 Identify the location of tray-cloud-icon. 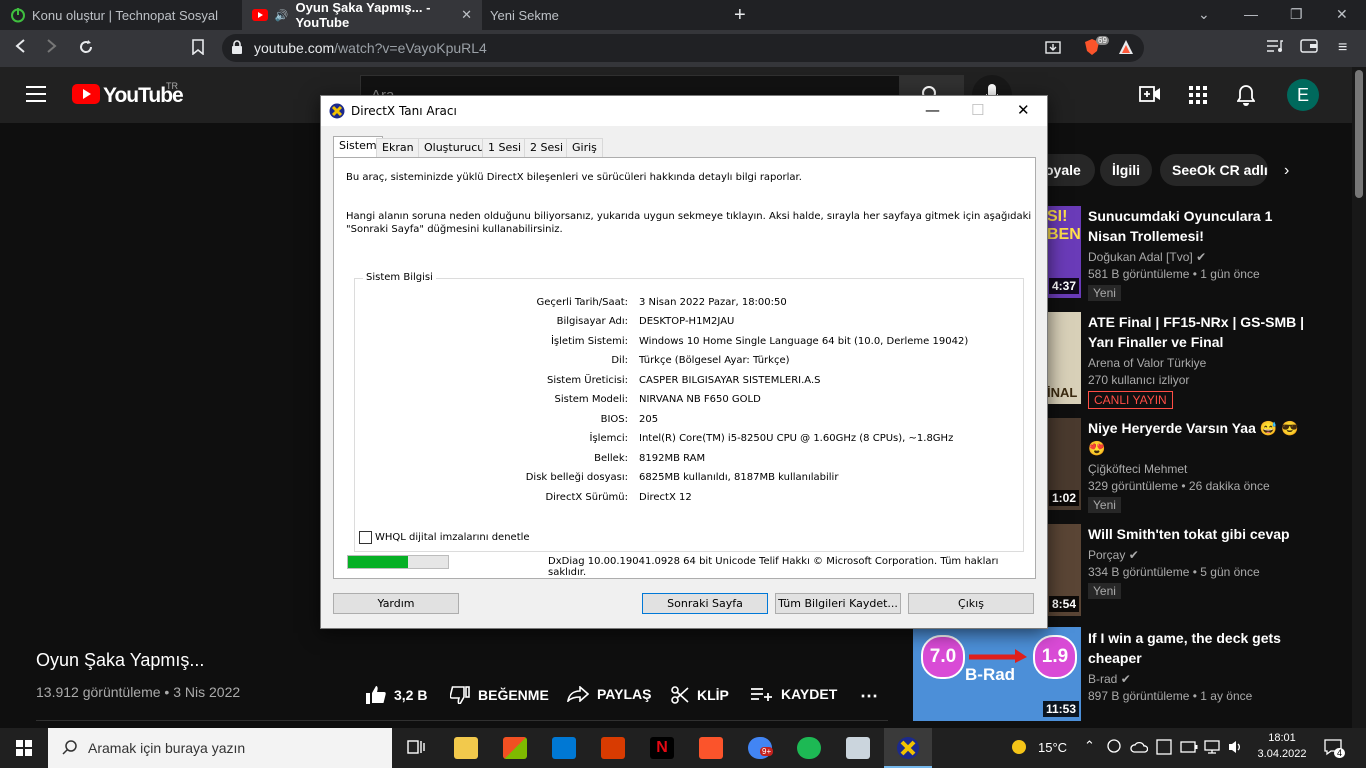
(1114, 748).